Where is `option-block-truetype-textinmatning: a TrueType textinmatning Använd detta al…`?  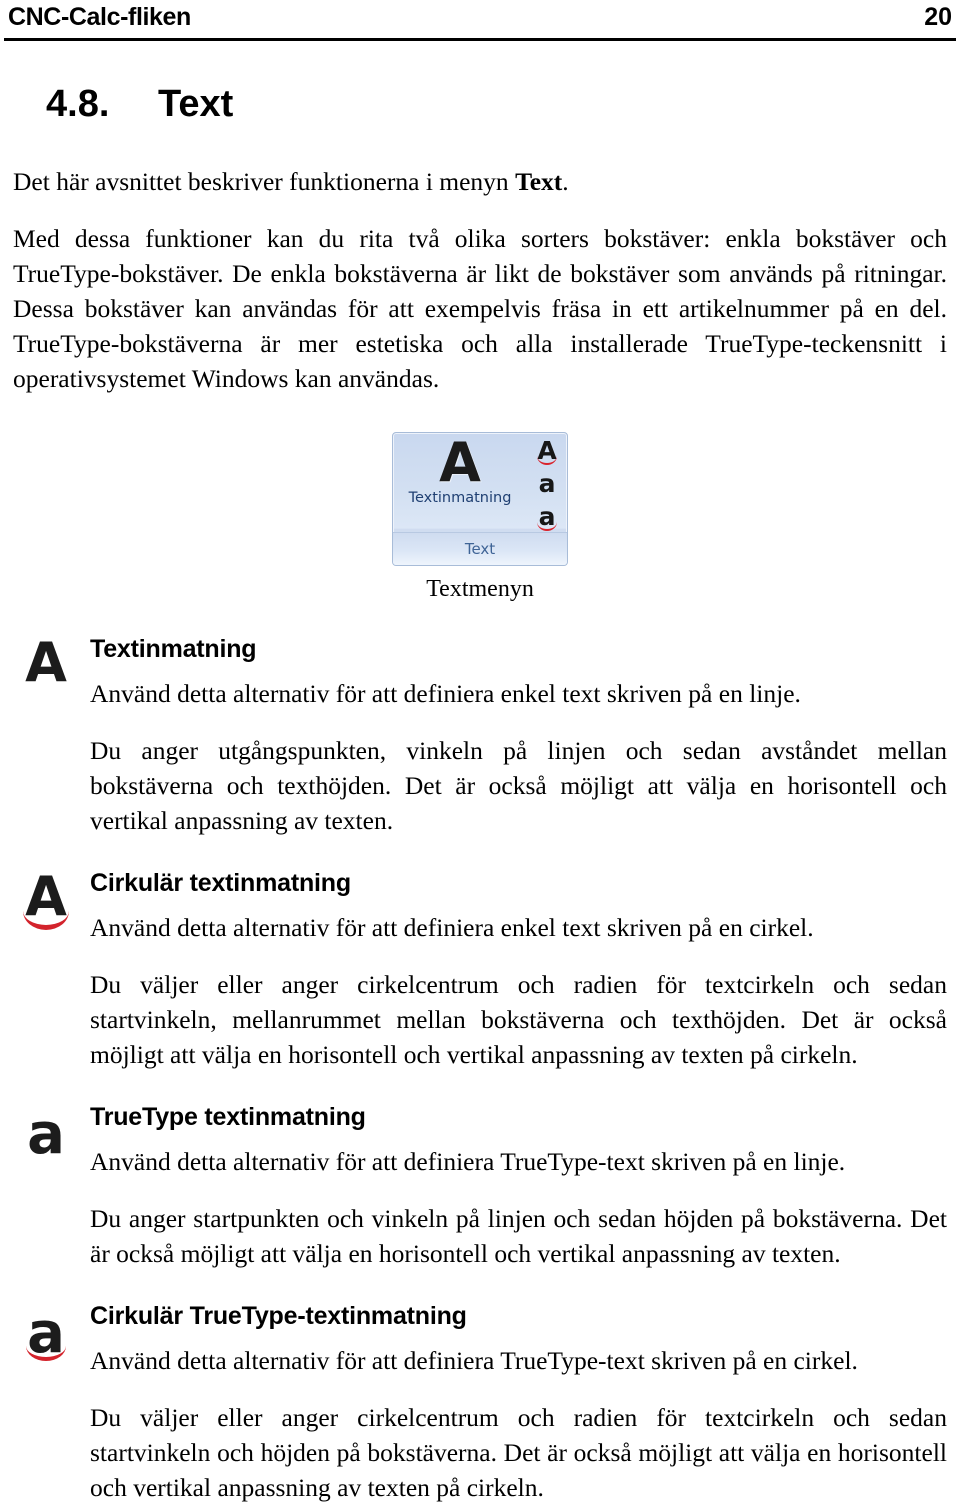
option-block-truetype-textinmatning: a TrueType textinmatning Använd detta al… is located at coordinates (480, 1186).